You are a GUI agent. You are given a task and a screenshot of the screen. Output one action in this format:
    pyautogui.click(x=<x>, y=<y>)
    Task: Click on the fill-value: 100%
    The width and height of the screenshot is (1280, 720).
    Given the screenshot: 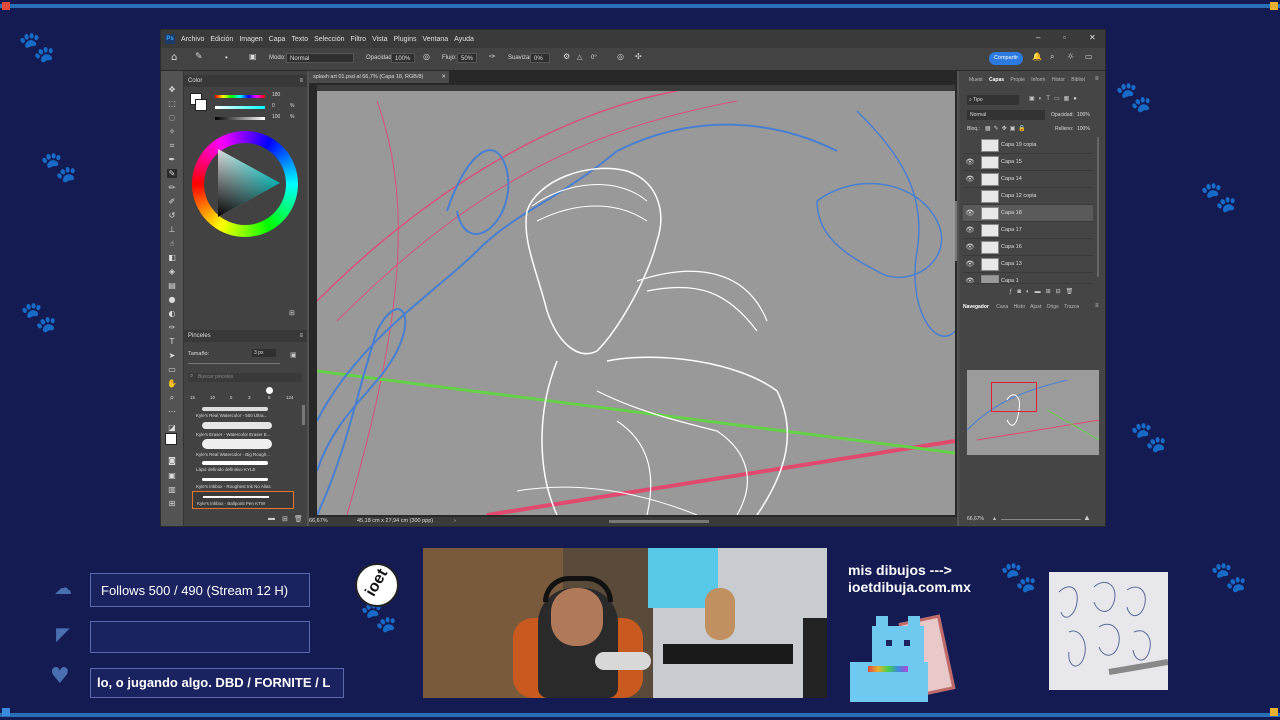 What is the action you would take?
    pyautogui.click(x=1083, y=129)
    